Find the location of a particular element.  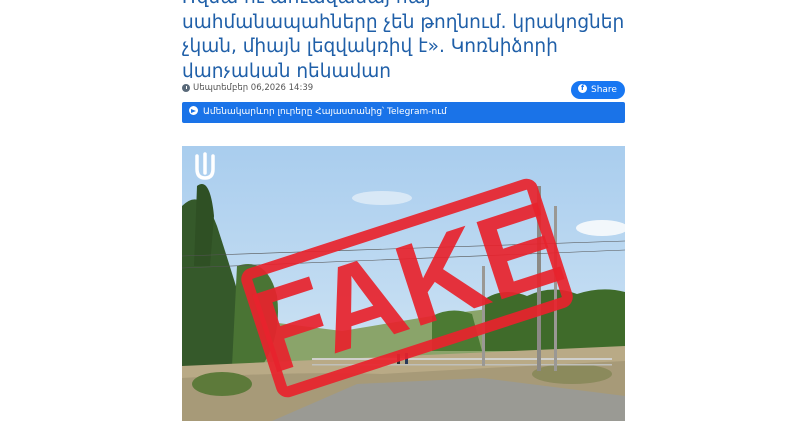

facebook-share-button: f Share is located at coordinates (598, 90).